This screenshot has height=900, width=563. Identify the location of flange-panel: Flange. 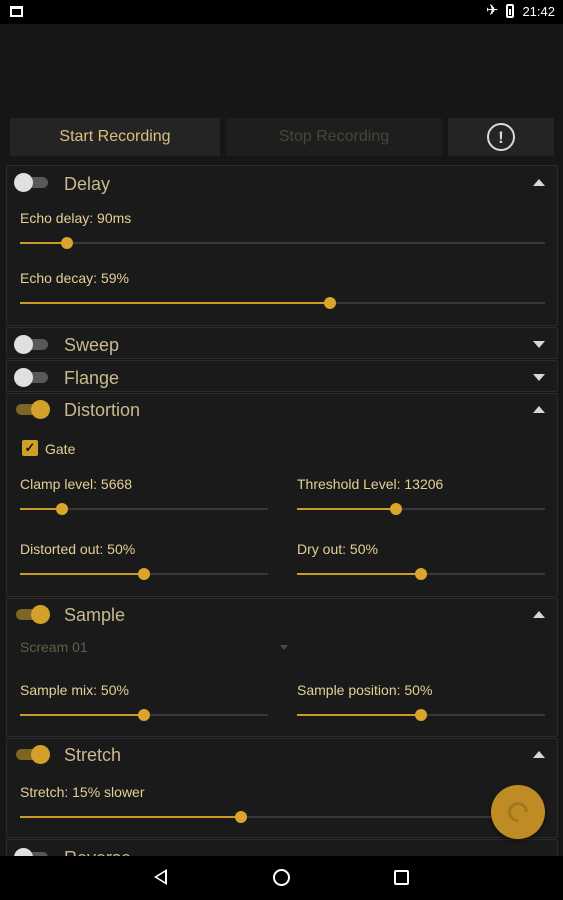
(282, 376).